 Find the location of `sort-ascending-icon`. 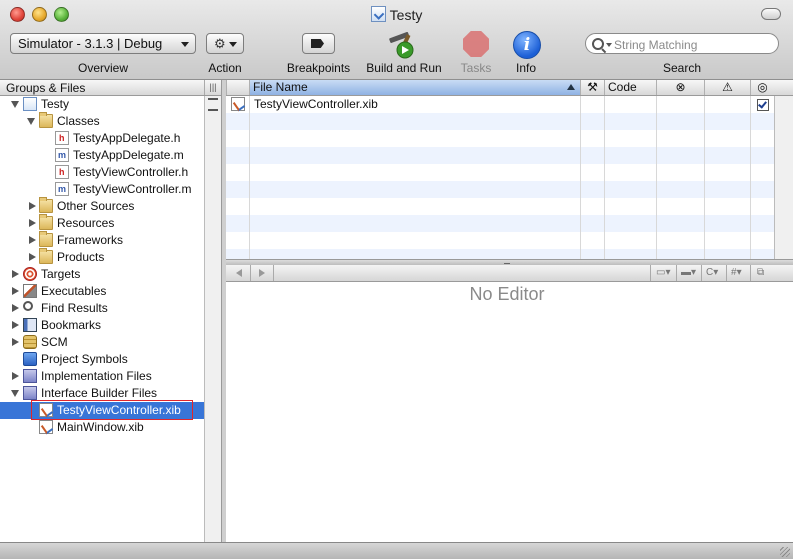

sort-ascending-icon is located at coordinates (571, 87).